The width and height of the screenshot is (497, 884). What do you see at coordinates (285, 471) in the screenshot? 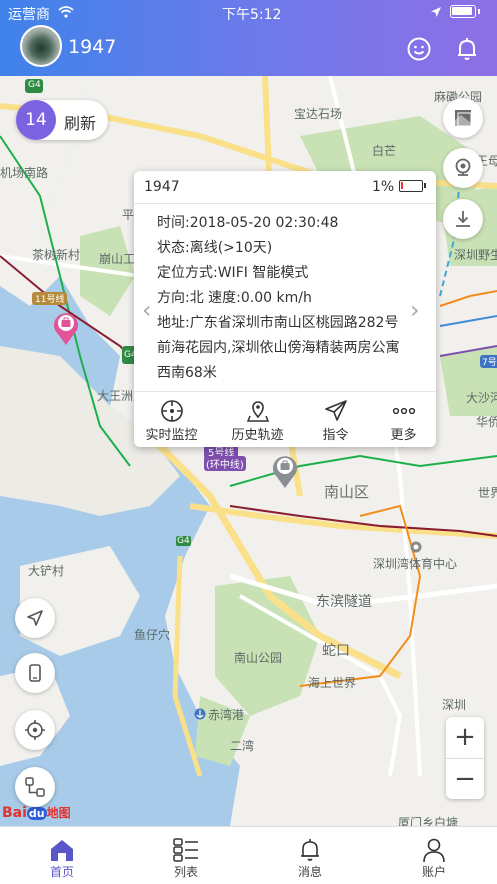
I see `device-pin-offline-icon` at bounding box center [285, 471].